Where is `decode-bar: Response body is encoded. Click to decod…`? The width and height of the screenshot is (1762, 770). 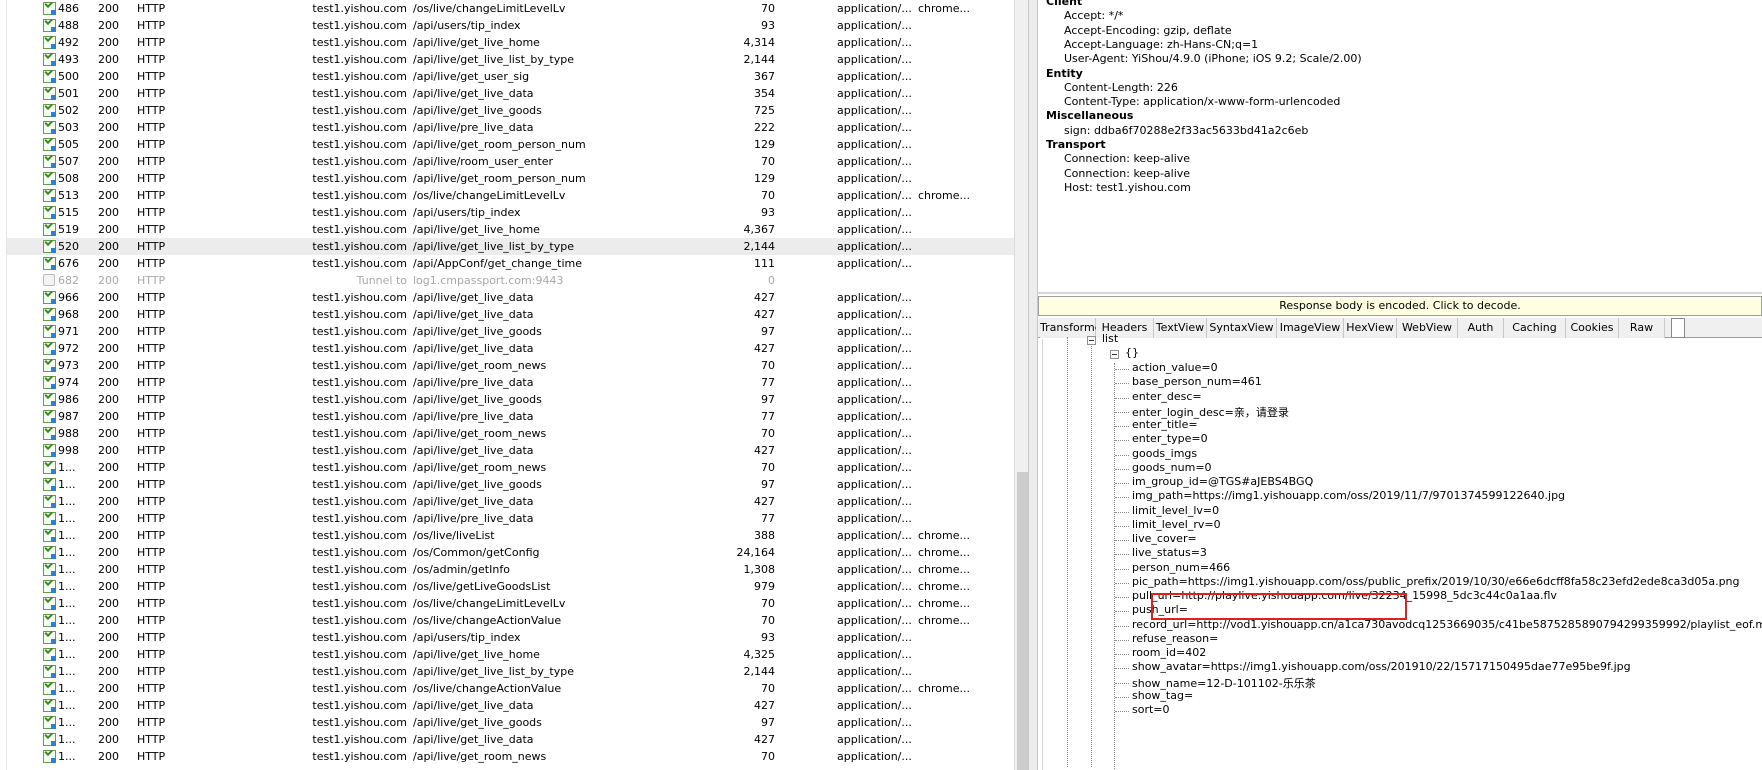
decode-bar: Response body is encoded. Click to decod… is located at coordinates (1400, 306).